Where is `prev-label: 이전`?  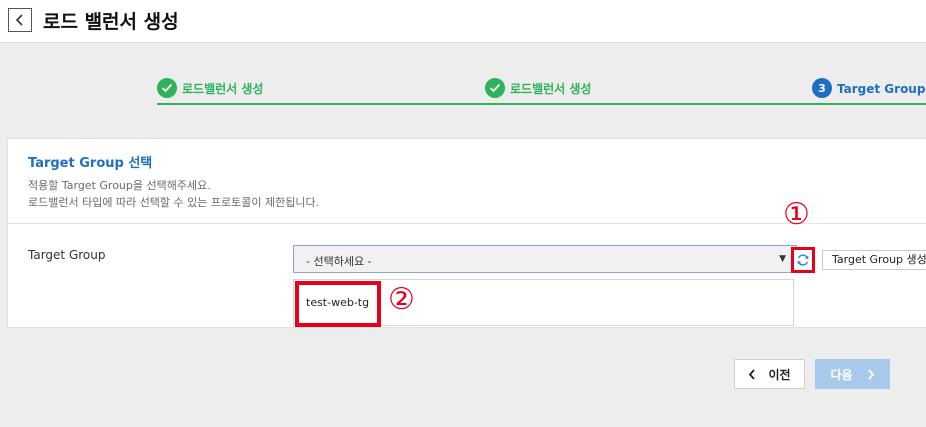 prev-label: 이전 is located at coordinates (779, 374).